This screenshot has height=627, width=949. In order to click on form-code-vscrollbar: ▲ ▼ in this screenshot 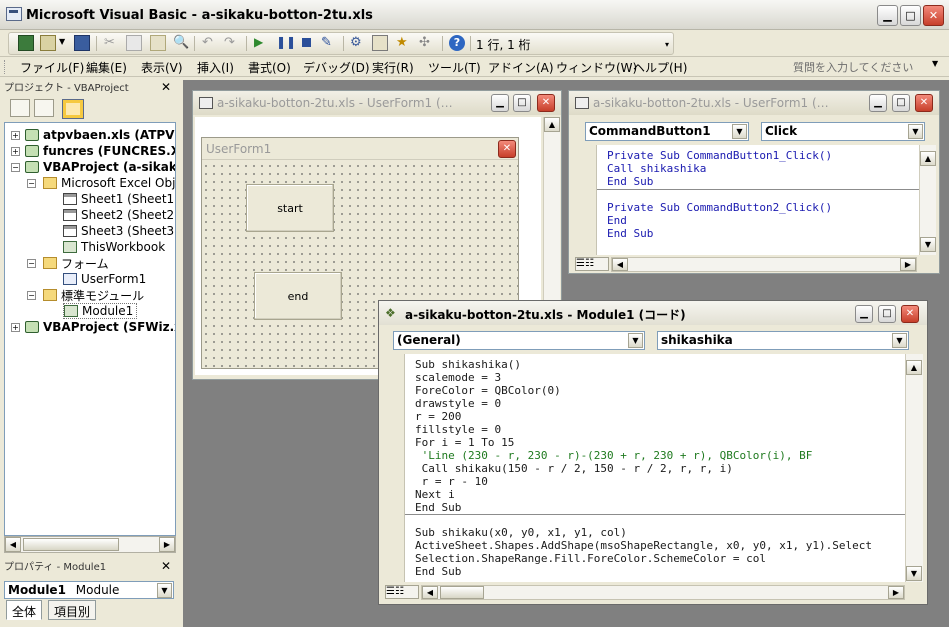, I will do `click(927, 200)`.